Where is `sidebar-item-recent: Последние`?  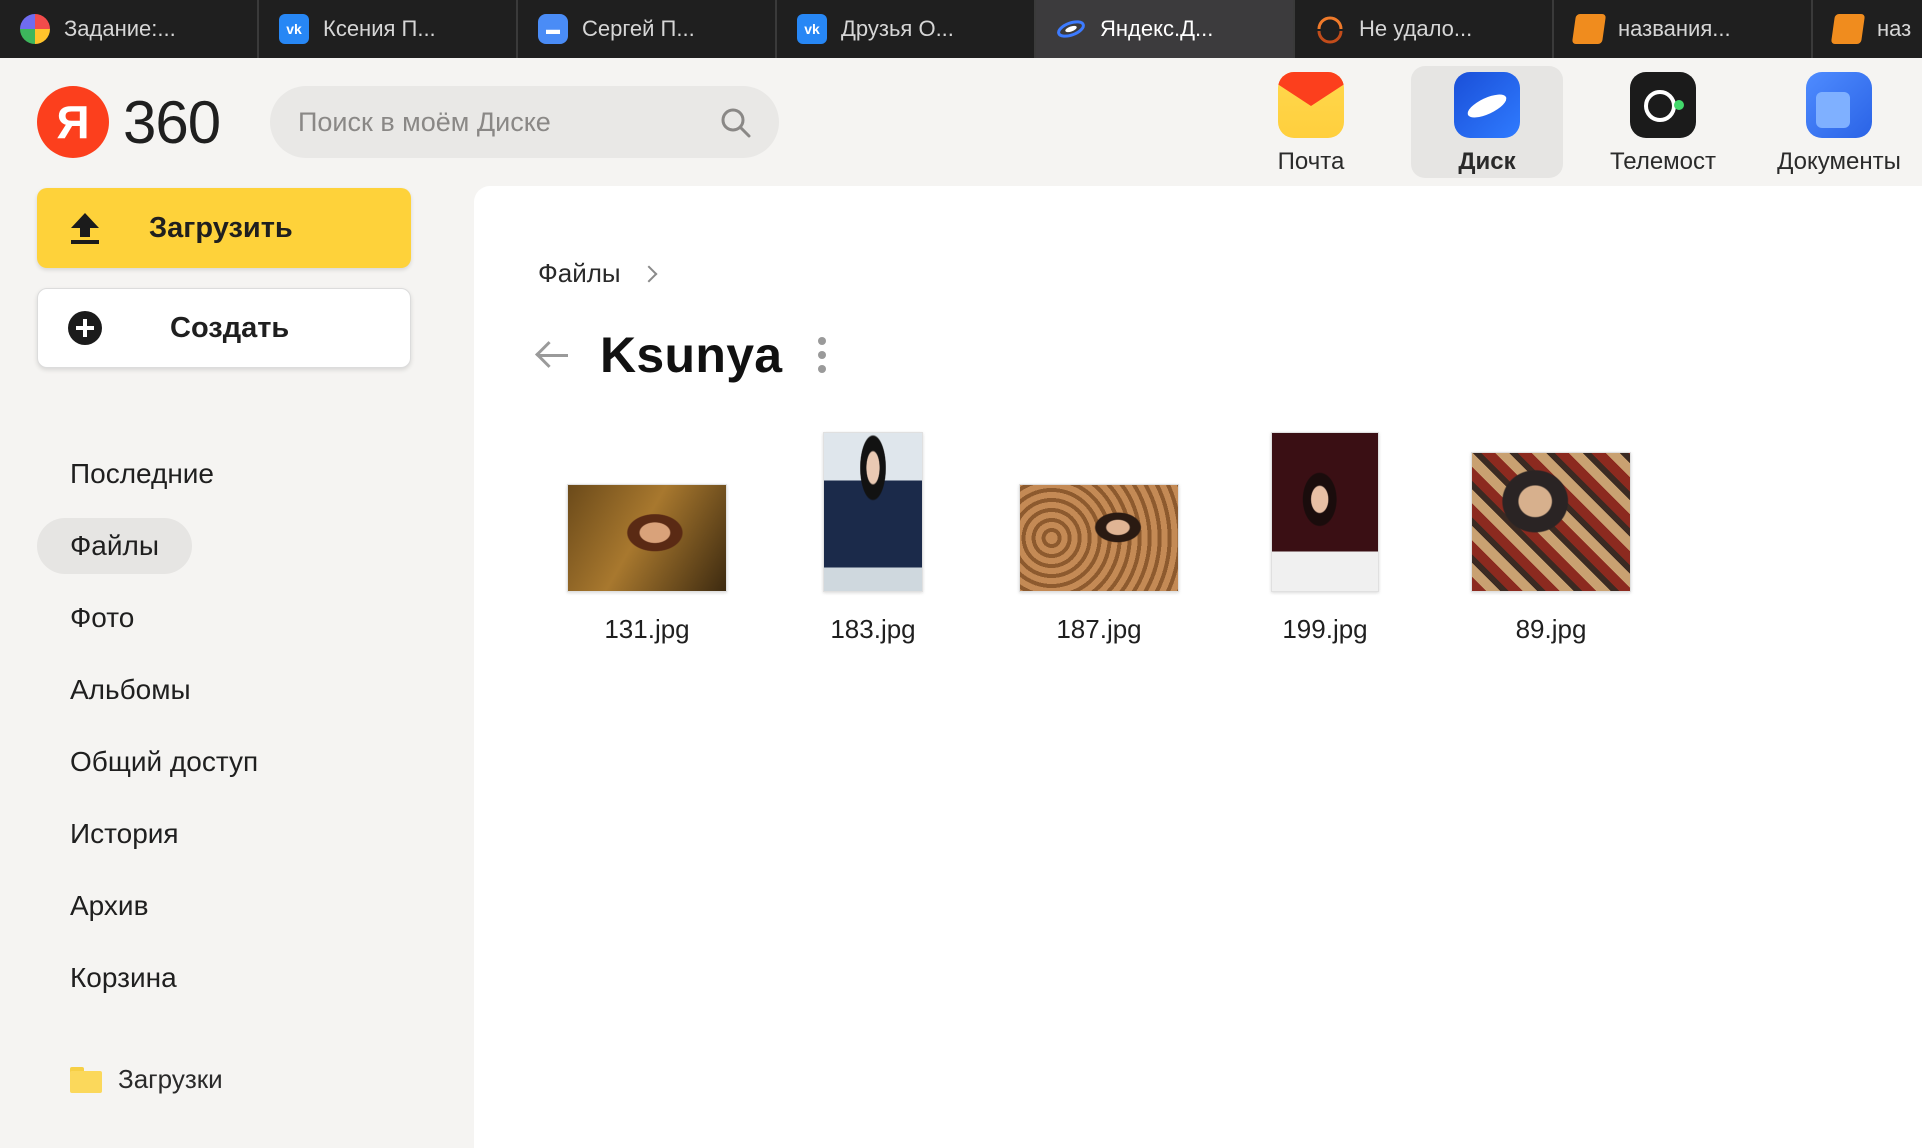
sidebar-item-recent: Последние is located at coordinates (142, 474).